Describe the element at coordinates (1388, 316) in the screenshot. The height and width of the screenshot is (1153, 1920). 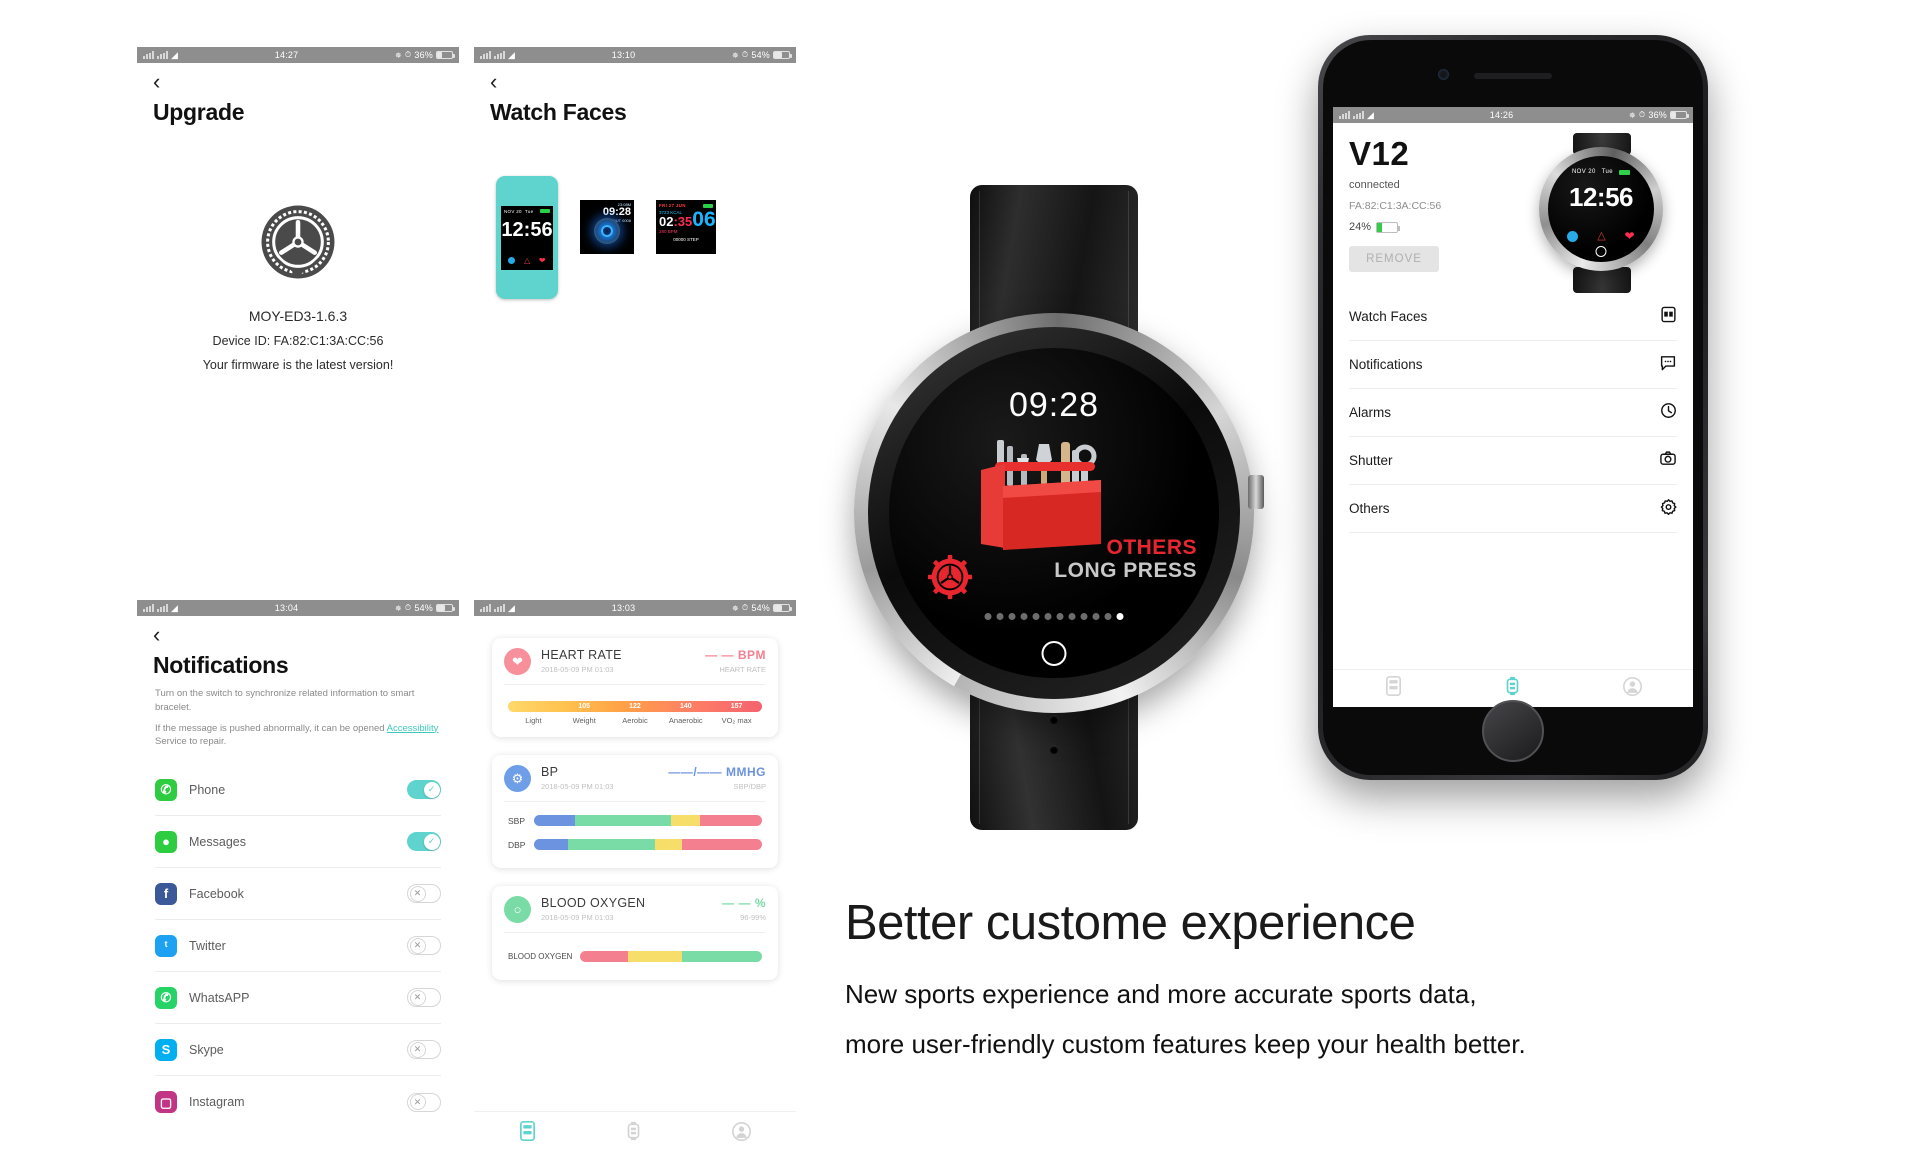
I see `menu-item-label: Watch Faces` at that location.